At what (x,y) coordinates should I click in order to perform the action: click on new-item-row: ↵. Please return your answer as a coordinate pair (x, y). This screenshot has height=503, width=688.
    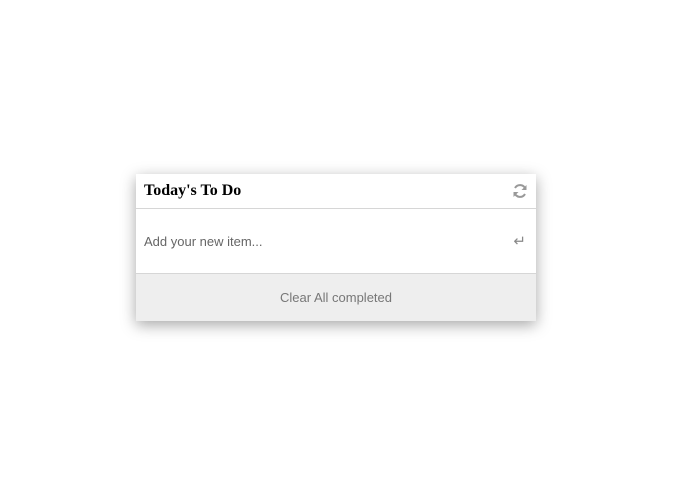
    Looking at the image, I should click on (336, 241).